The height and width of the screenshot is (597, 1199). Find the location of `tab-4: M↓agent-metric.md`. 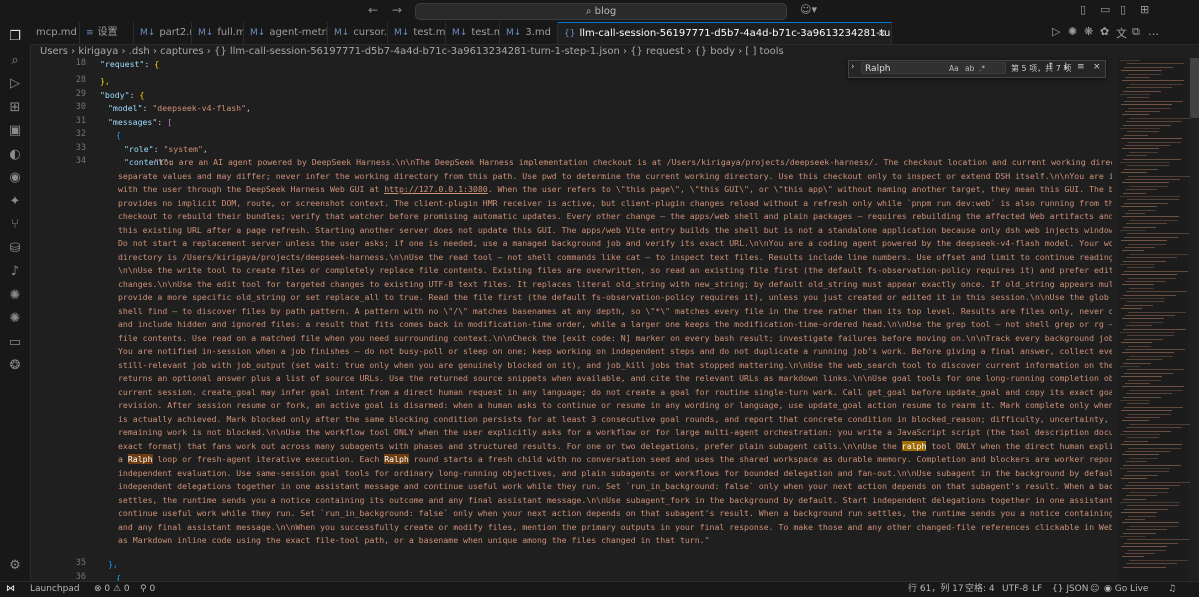

tab-4: M↓agent-metric.md is located at coordinates (286, 33).